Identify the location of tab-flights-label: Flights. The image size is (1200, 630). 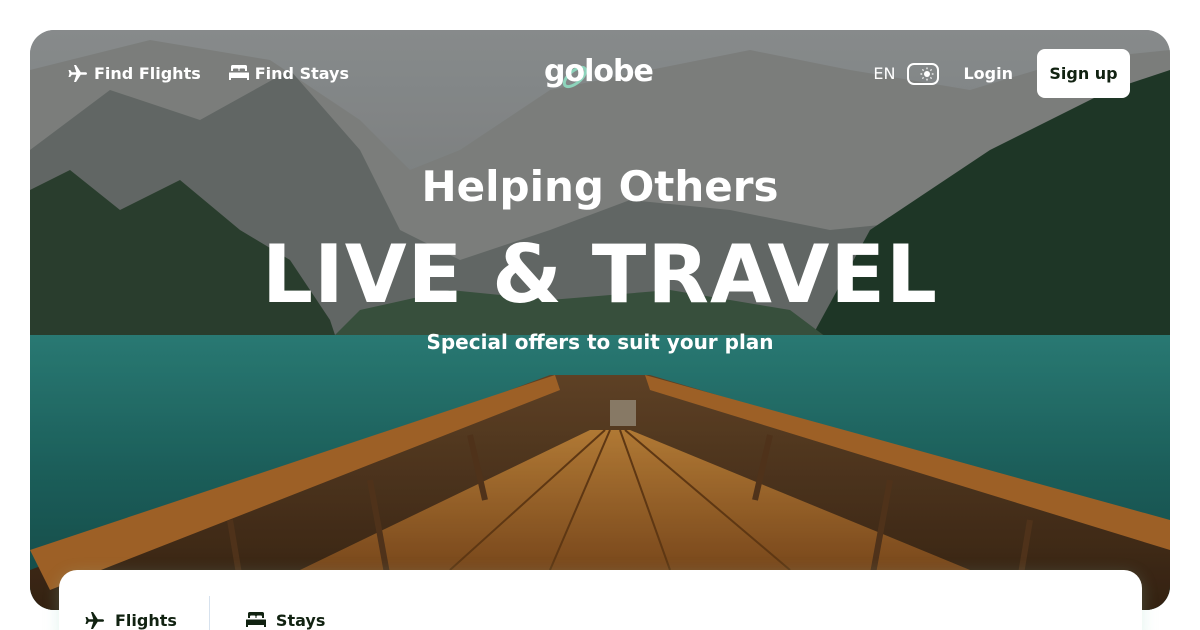
(146, 620).